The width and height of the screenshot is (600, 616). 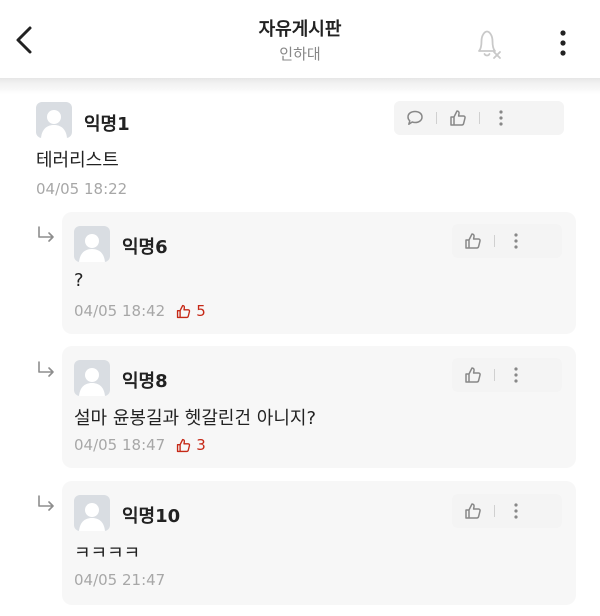 I want to click on comment-actions, so click(x=479, y=118).